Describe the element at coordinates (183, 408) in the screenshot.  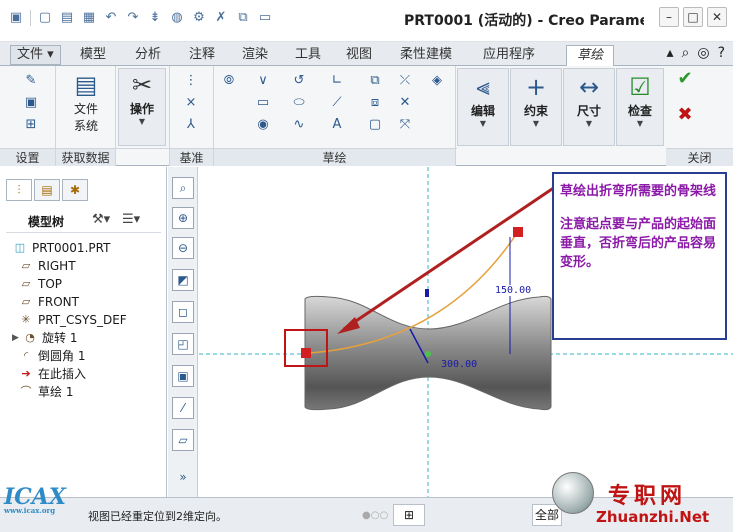
I see `datum-display-icon: ⁄` at that location.